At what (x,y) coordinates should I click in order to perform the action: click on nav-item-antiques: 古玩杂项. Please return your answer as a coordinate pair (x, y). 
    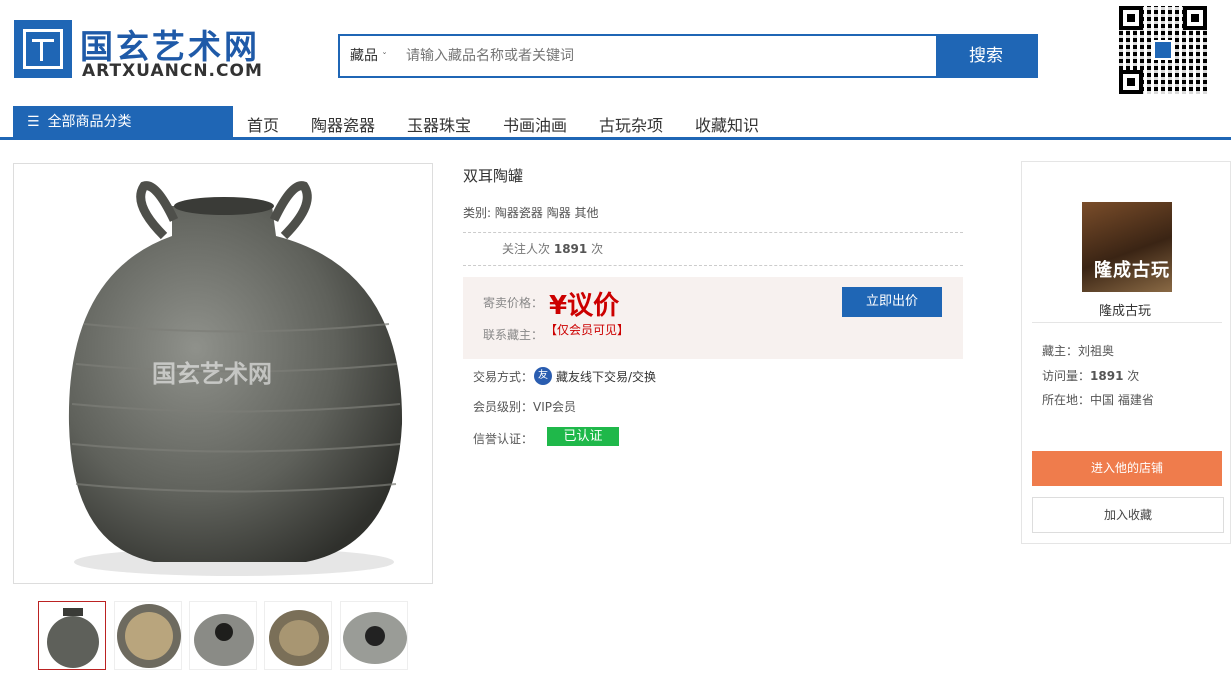
    Looking at the image, I should click on (631, 124).